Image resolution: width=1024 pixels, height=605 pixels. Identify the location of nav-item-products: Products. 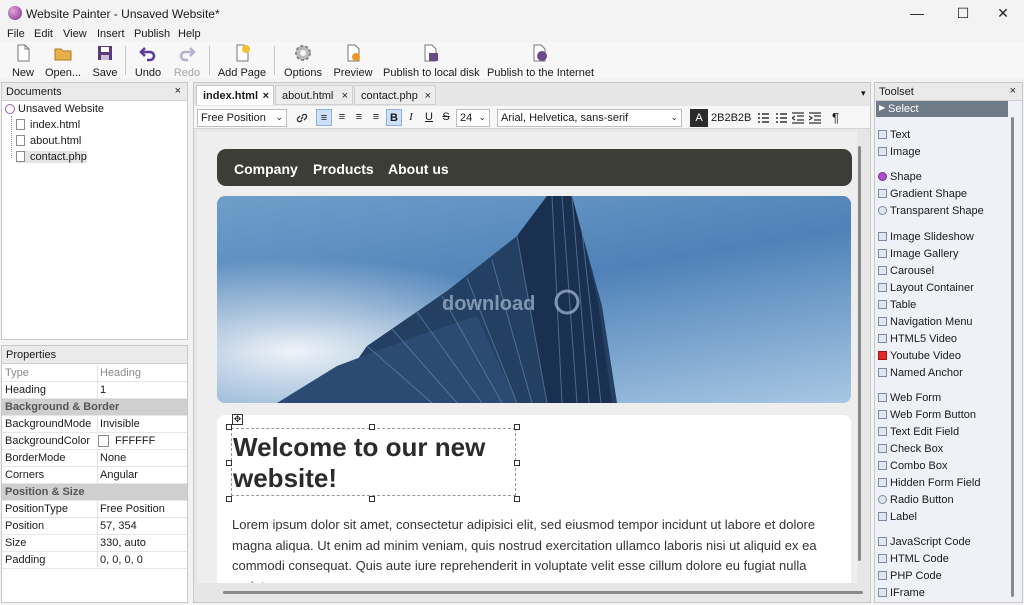
(343, 169).